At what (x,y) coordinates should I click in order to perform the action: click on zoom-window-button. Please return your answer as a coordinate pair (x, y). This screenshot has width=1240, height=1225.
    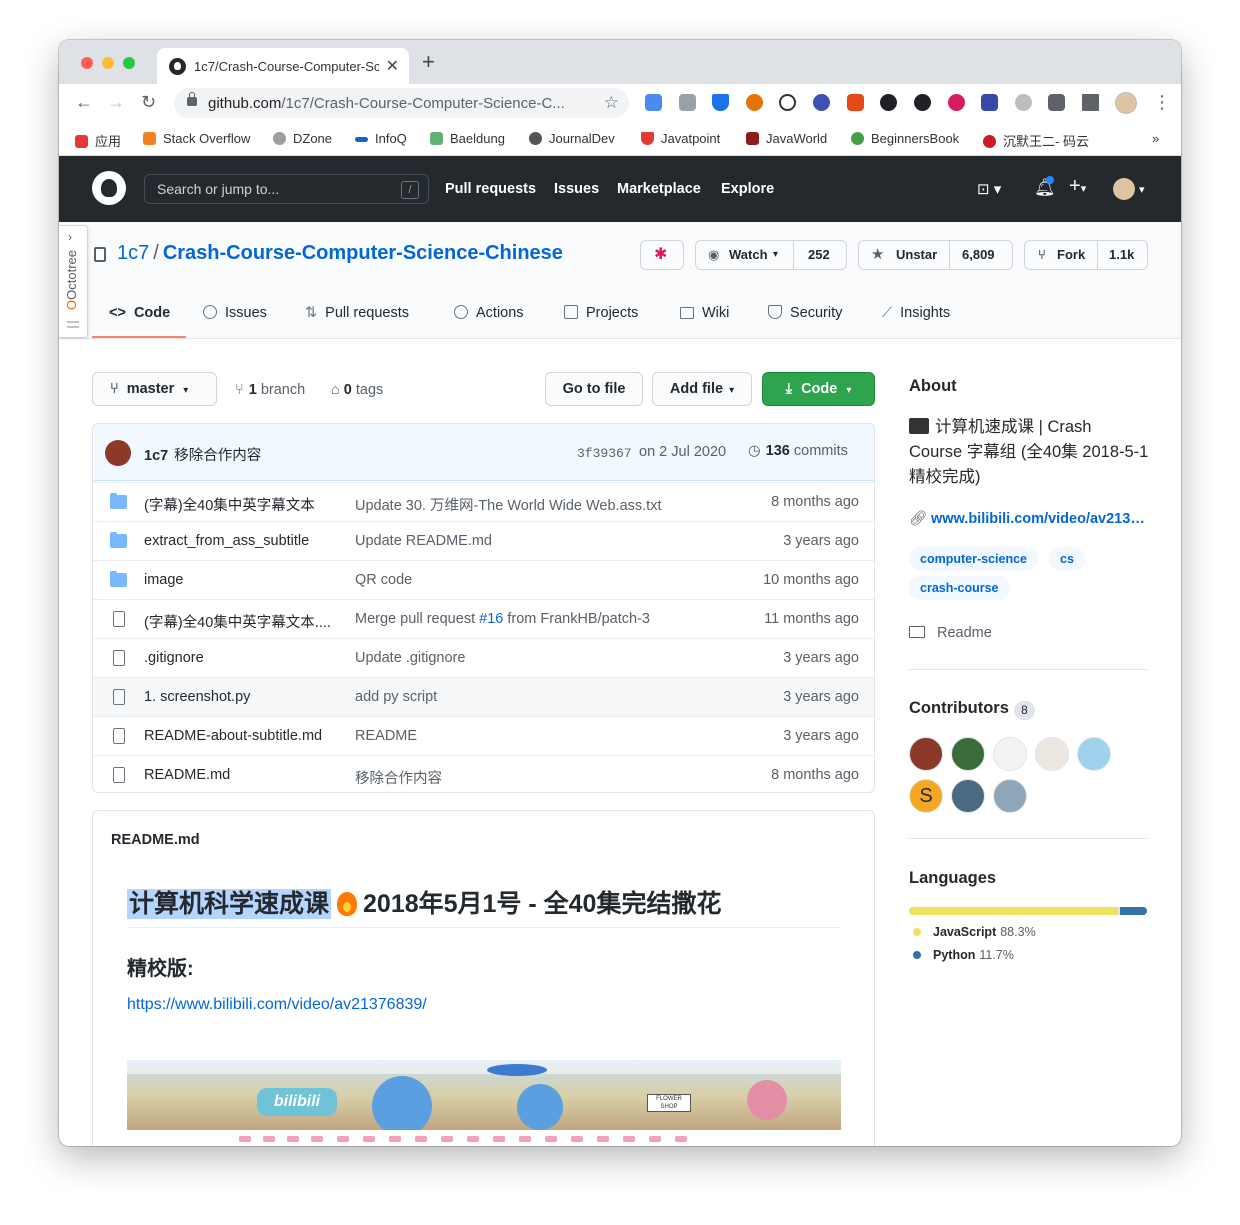
    Looking at the image, I should click on (129, 63).